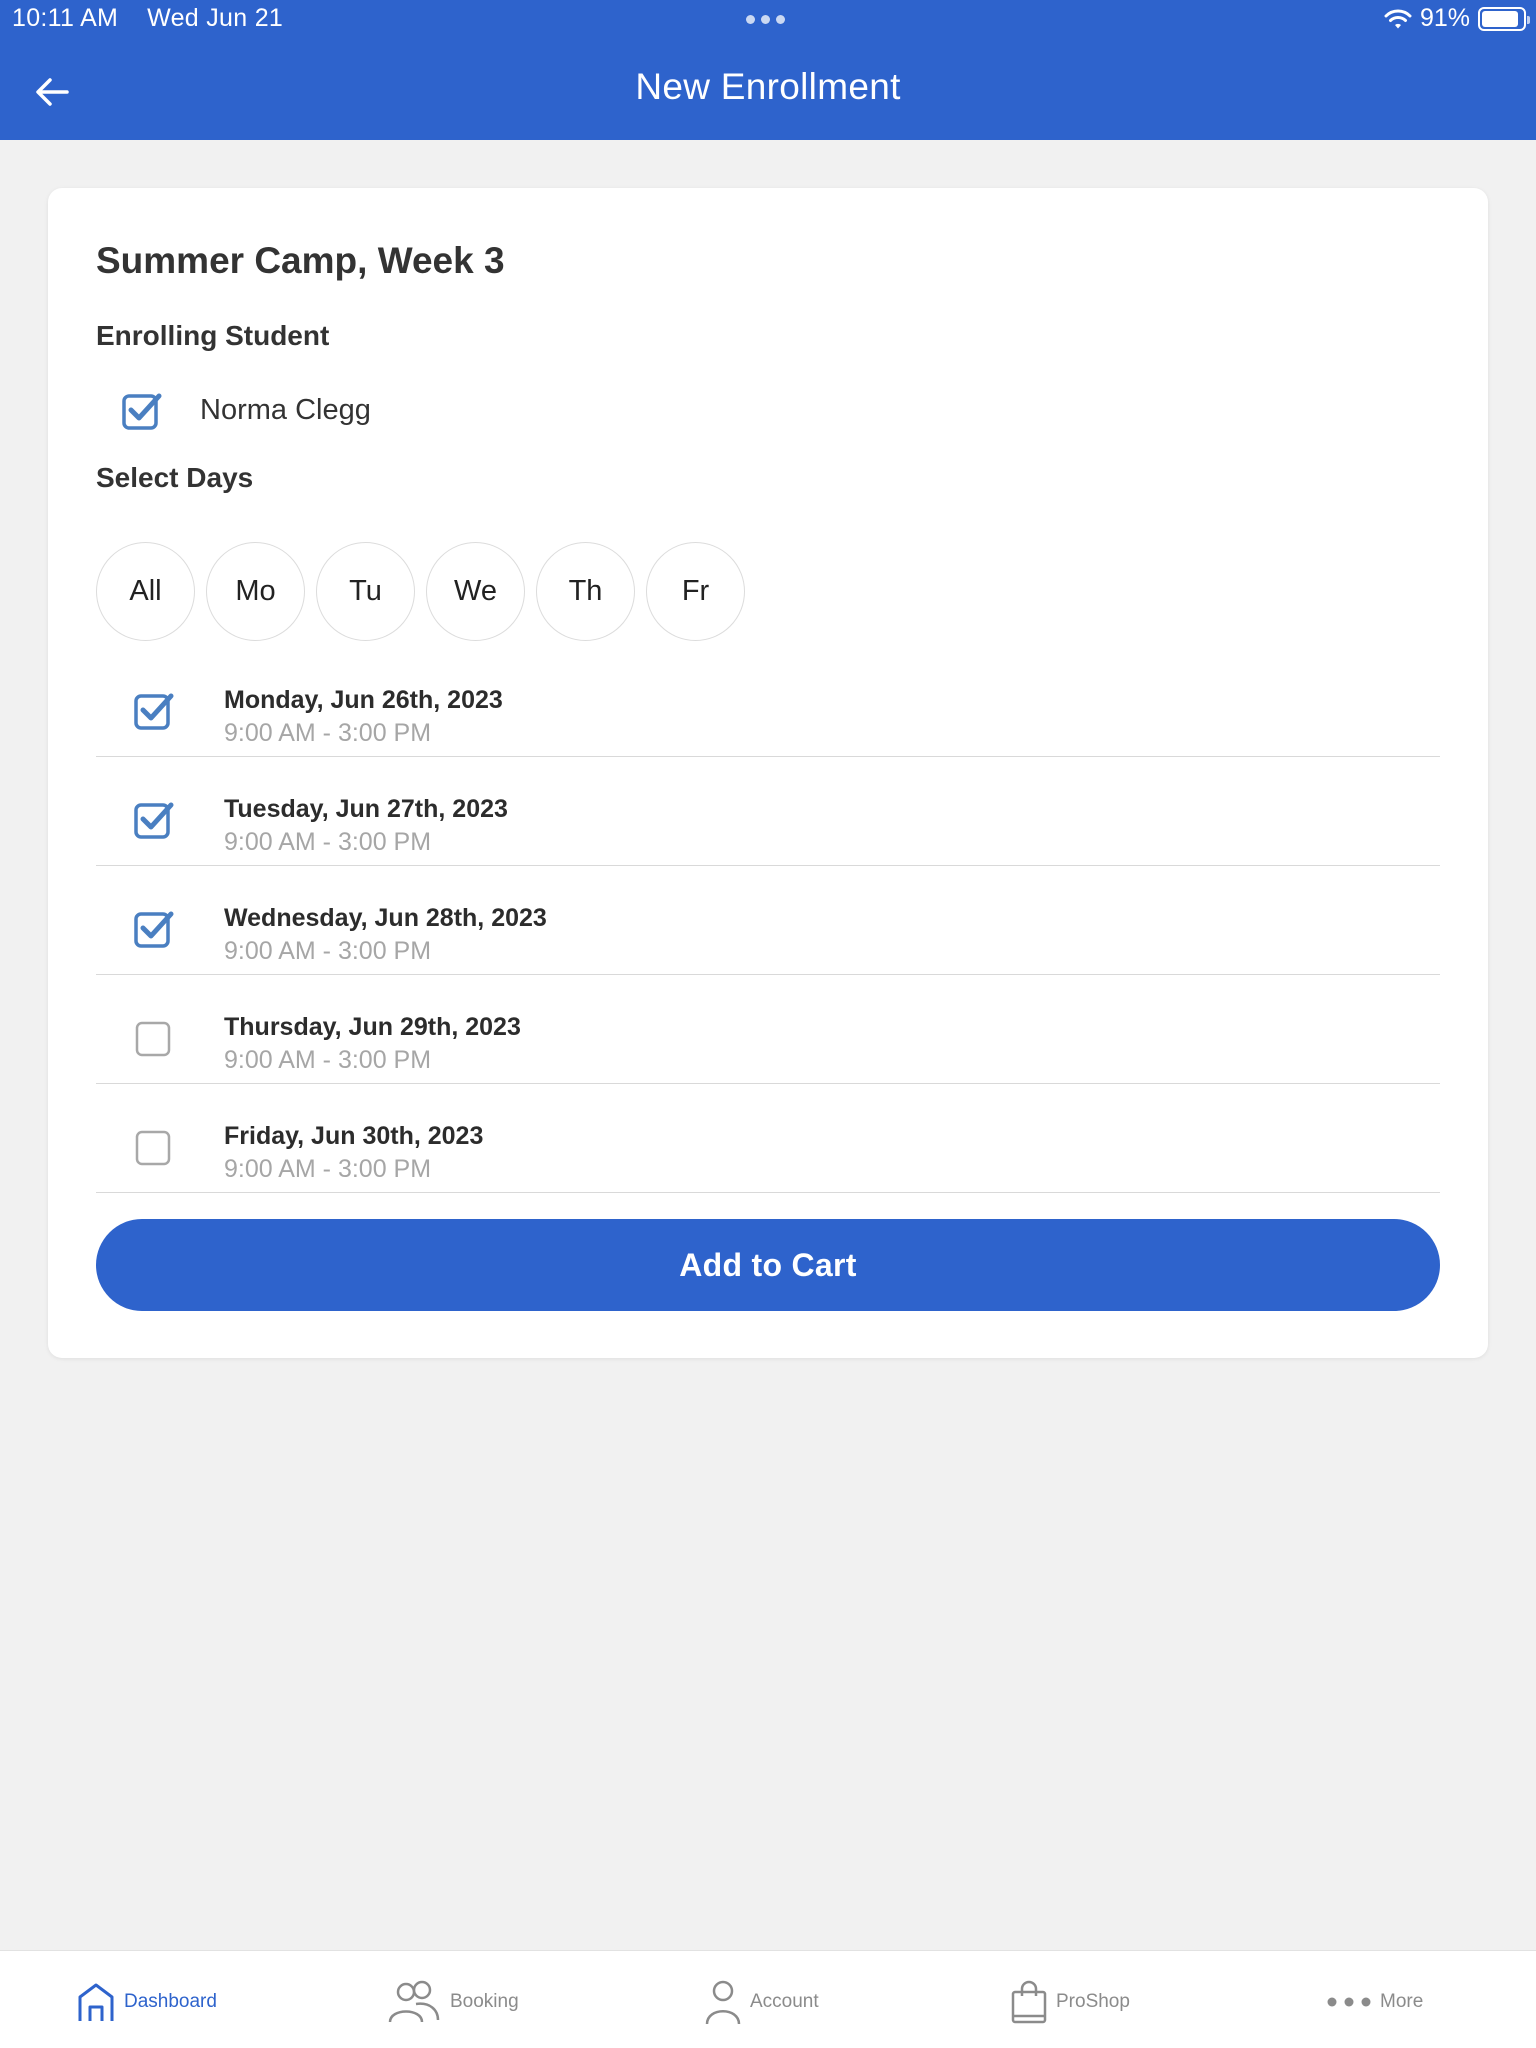 The height and width of the screenshot is (2048, 1536). What do you see at coordinates (768, 702) in the screenshot?
I see `date-row-monday: Monday, Jun 26th, 2023 9:00 AM - 3:00 PM` at bounding box center [768, 702].